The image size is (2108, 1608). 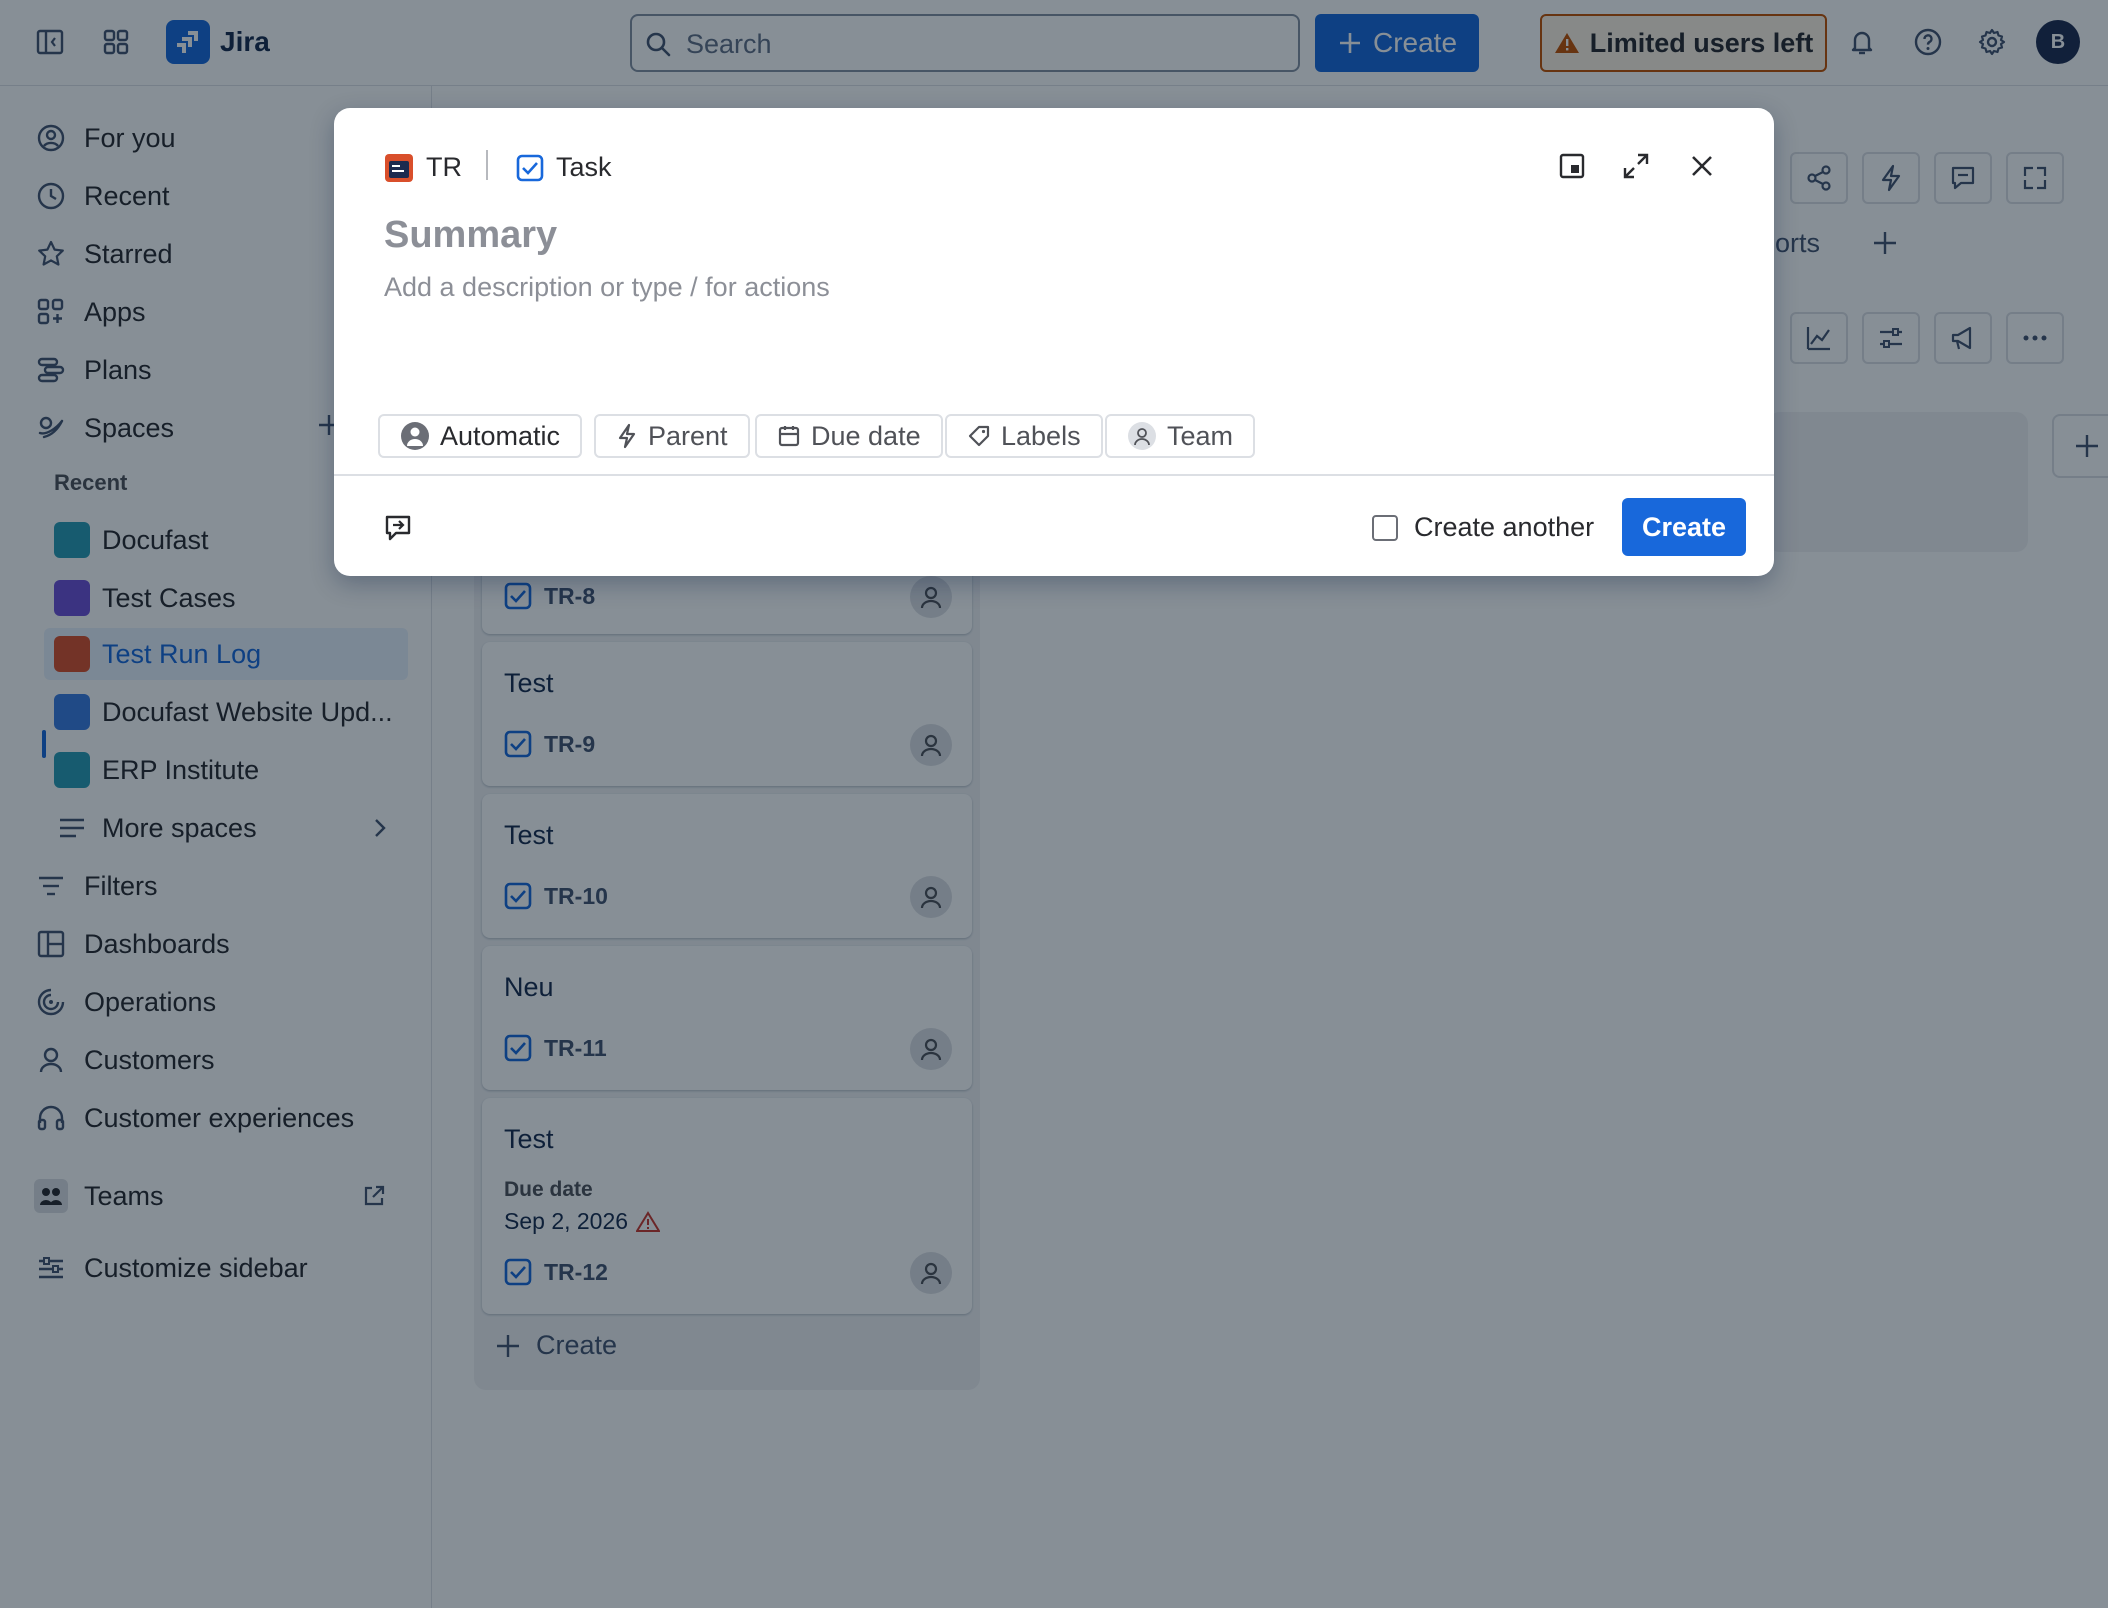 What do you see at coordinates (398, 528) in the screenshot?
I see `feedback-icon` at bounding box center [398, 528].